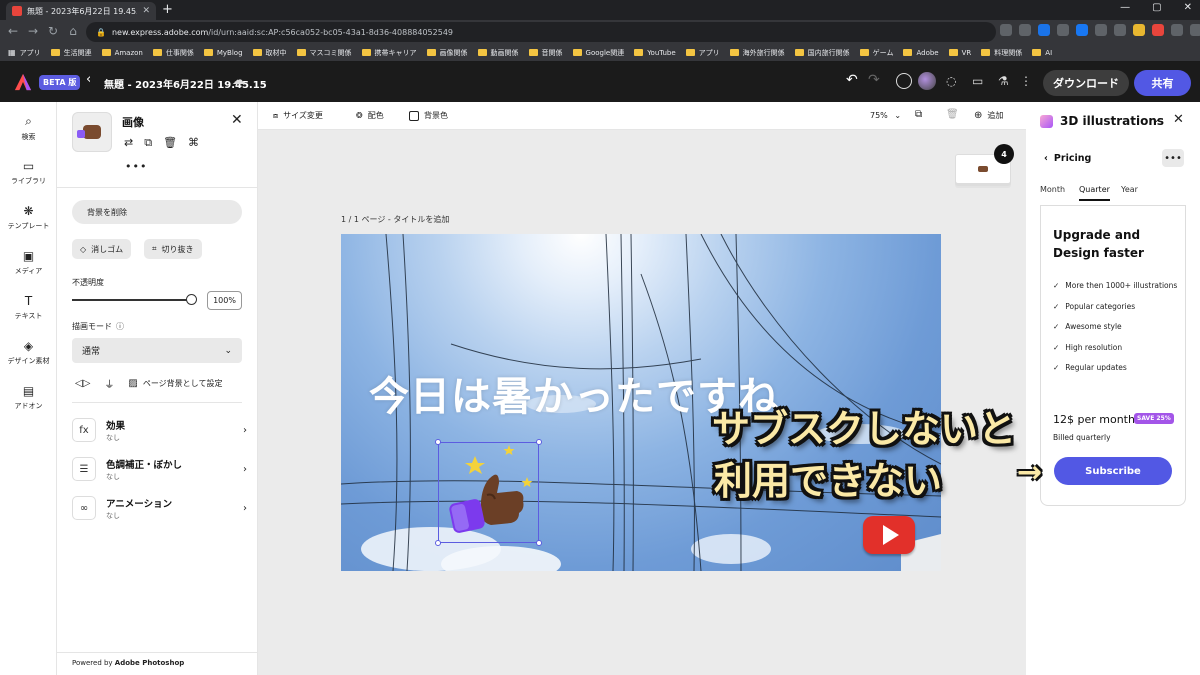 The image size is (1200, 675). What do you see at coordinates (223, 53) in the screenshot?
I see `bookmark-item: MyBlog` at bounding box center [223, 53].